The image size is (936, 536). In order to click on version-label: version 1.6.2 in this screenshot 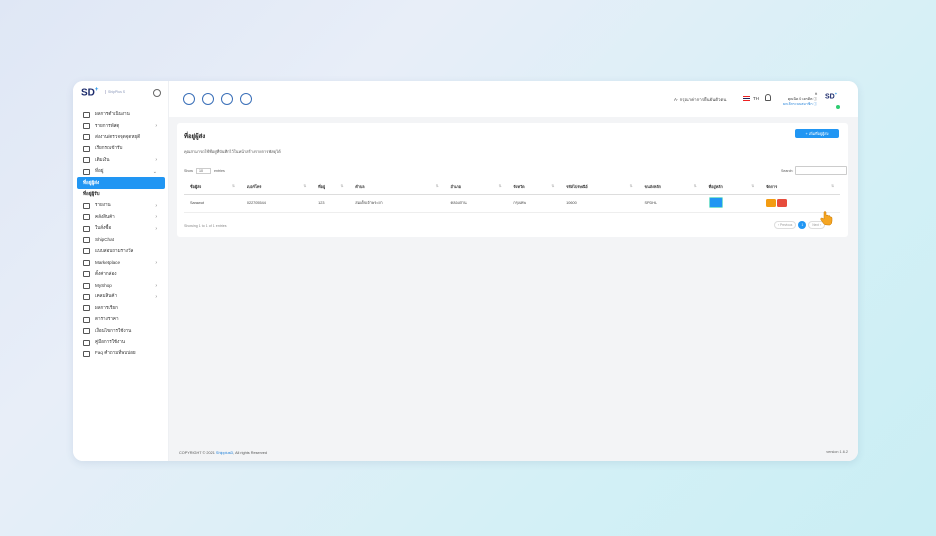, I will do `click(837, 452)`.